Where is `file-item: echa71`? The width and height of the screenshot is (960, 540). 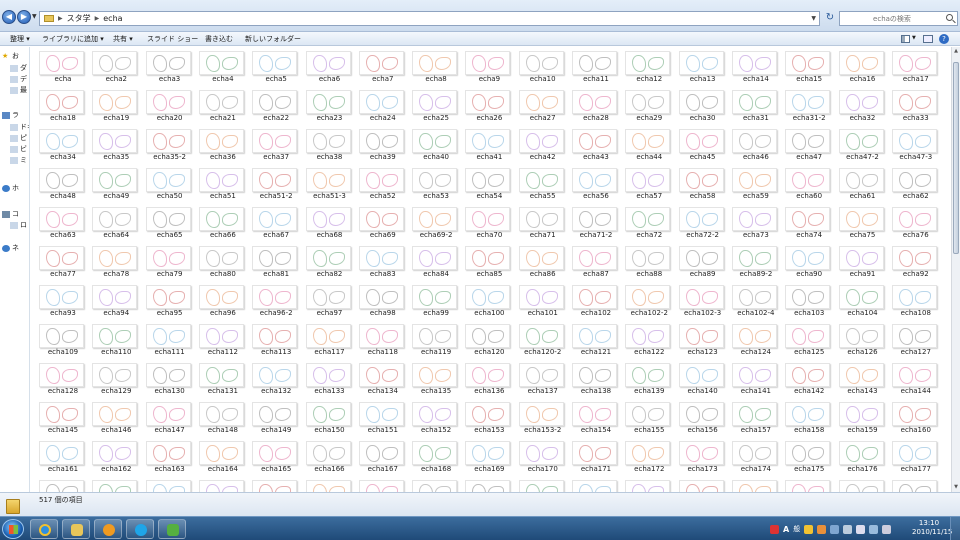
file-item: echa71 is located at coordinates (543, 221).